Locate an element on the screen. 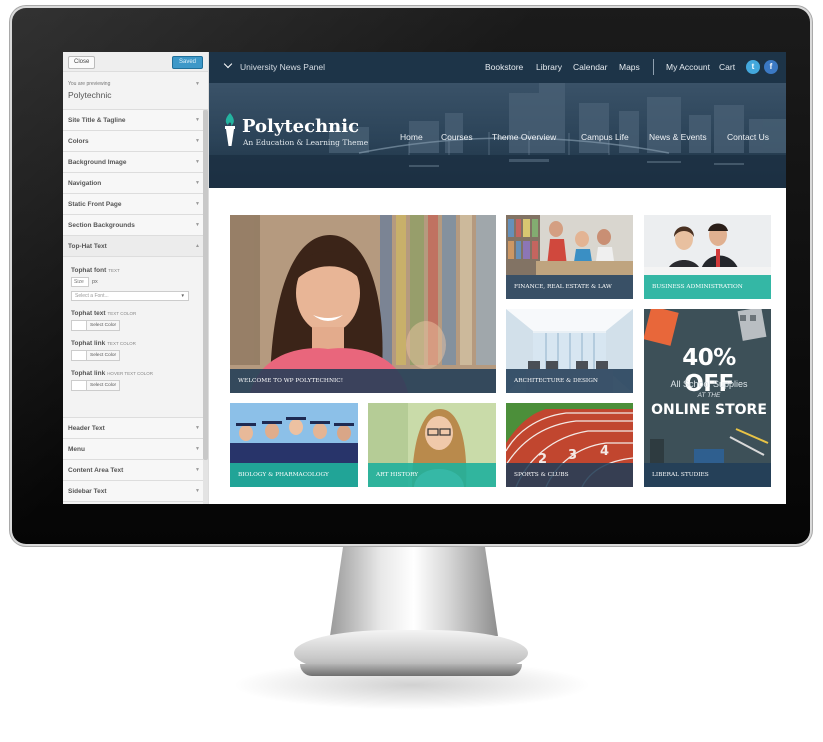 This screenshot has width=823, height=742. promo-at: AT THE is located at coordinates (709, 395).